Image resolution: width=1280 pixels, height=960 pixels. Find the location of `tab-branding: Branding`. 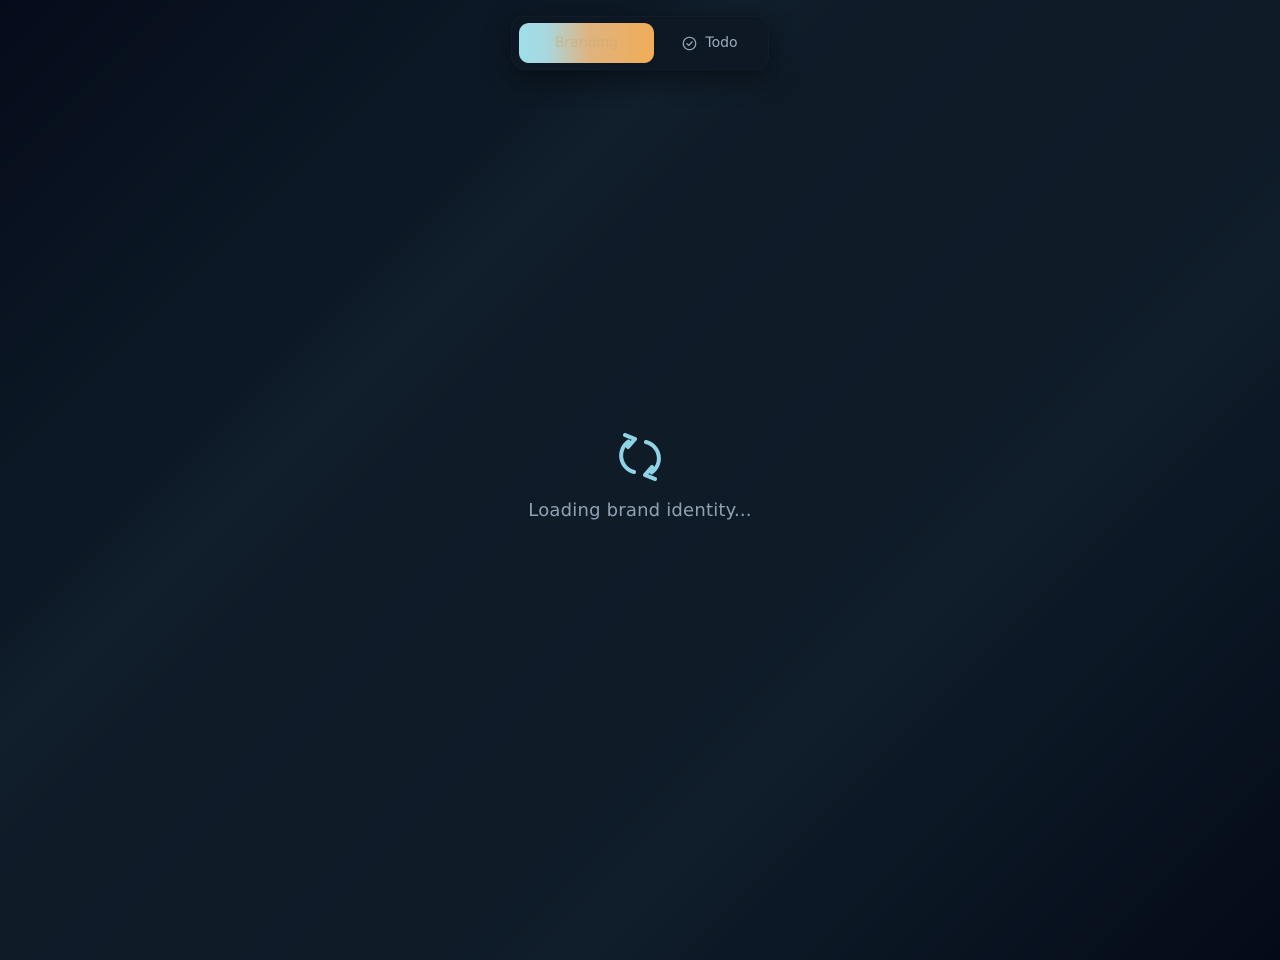

tab-branding: Branding is located at coordinates (586, 43).